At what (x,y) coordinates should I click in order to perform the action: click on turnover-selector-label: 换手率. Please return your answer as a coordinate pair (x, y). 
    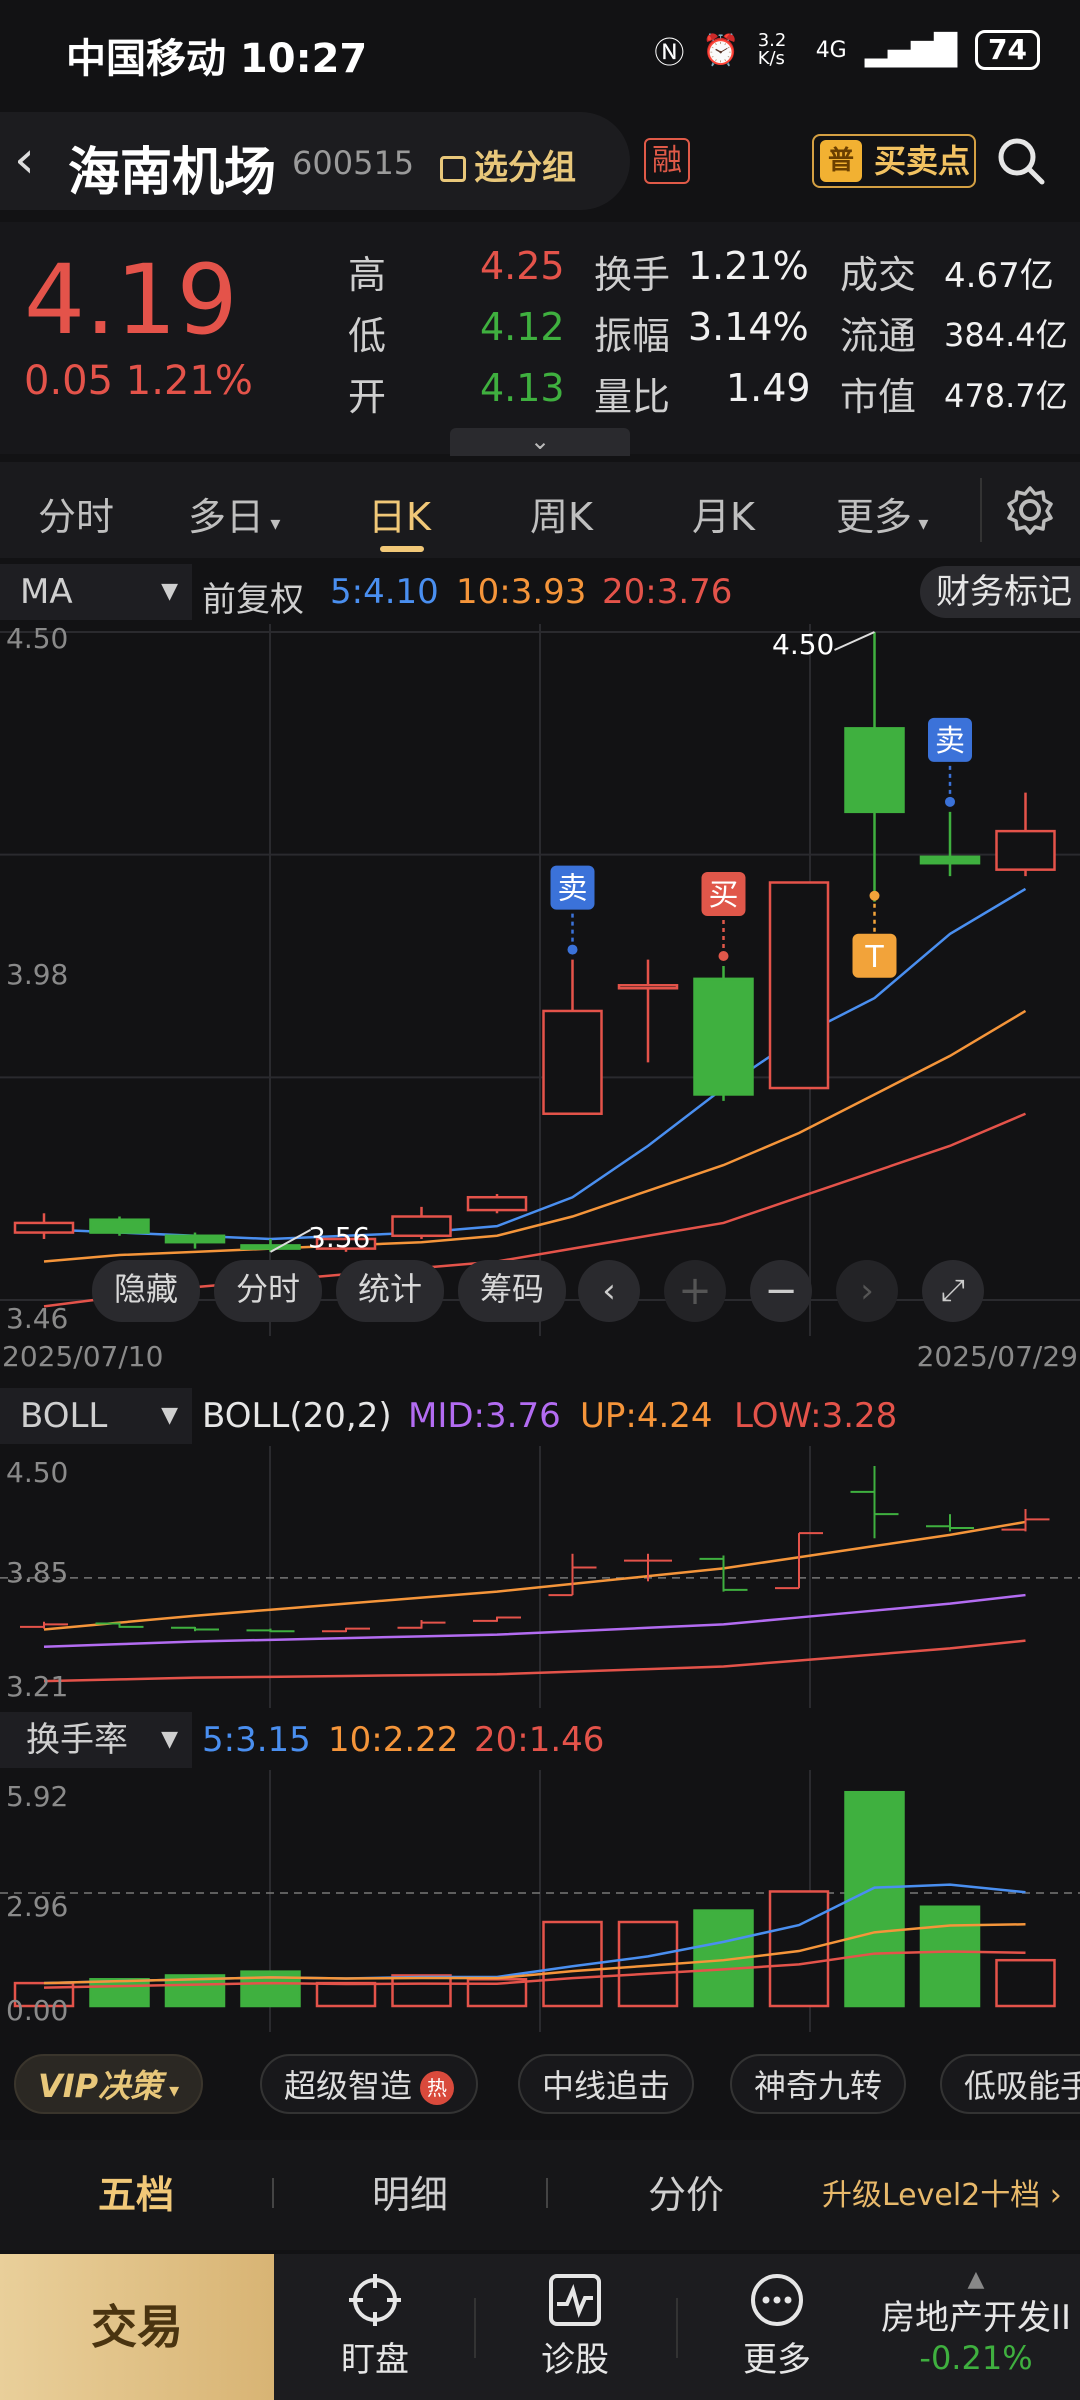
    Looking at the image, I should click on (77, 1740).